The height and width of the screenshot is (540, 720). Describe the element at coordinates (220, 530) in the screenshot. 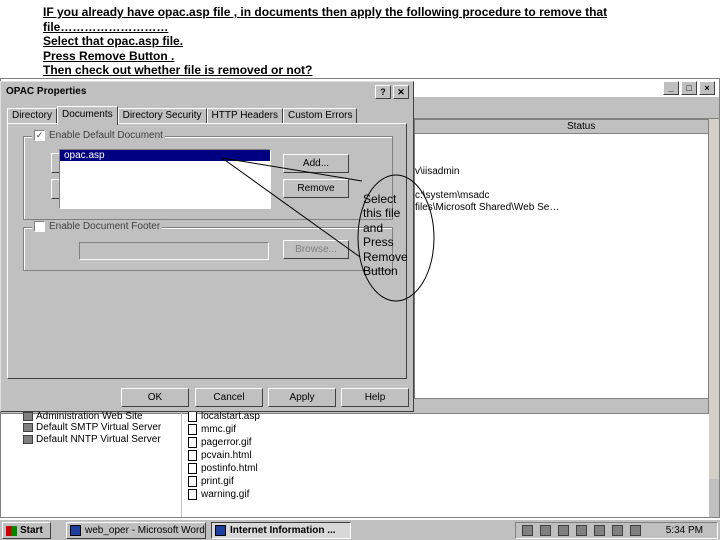

I see `iis-icon` at that location.